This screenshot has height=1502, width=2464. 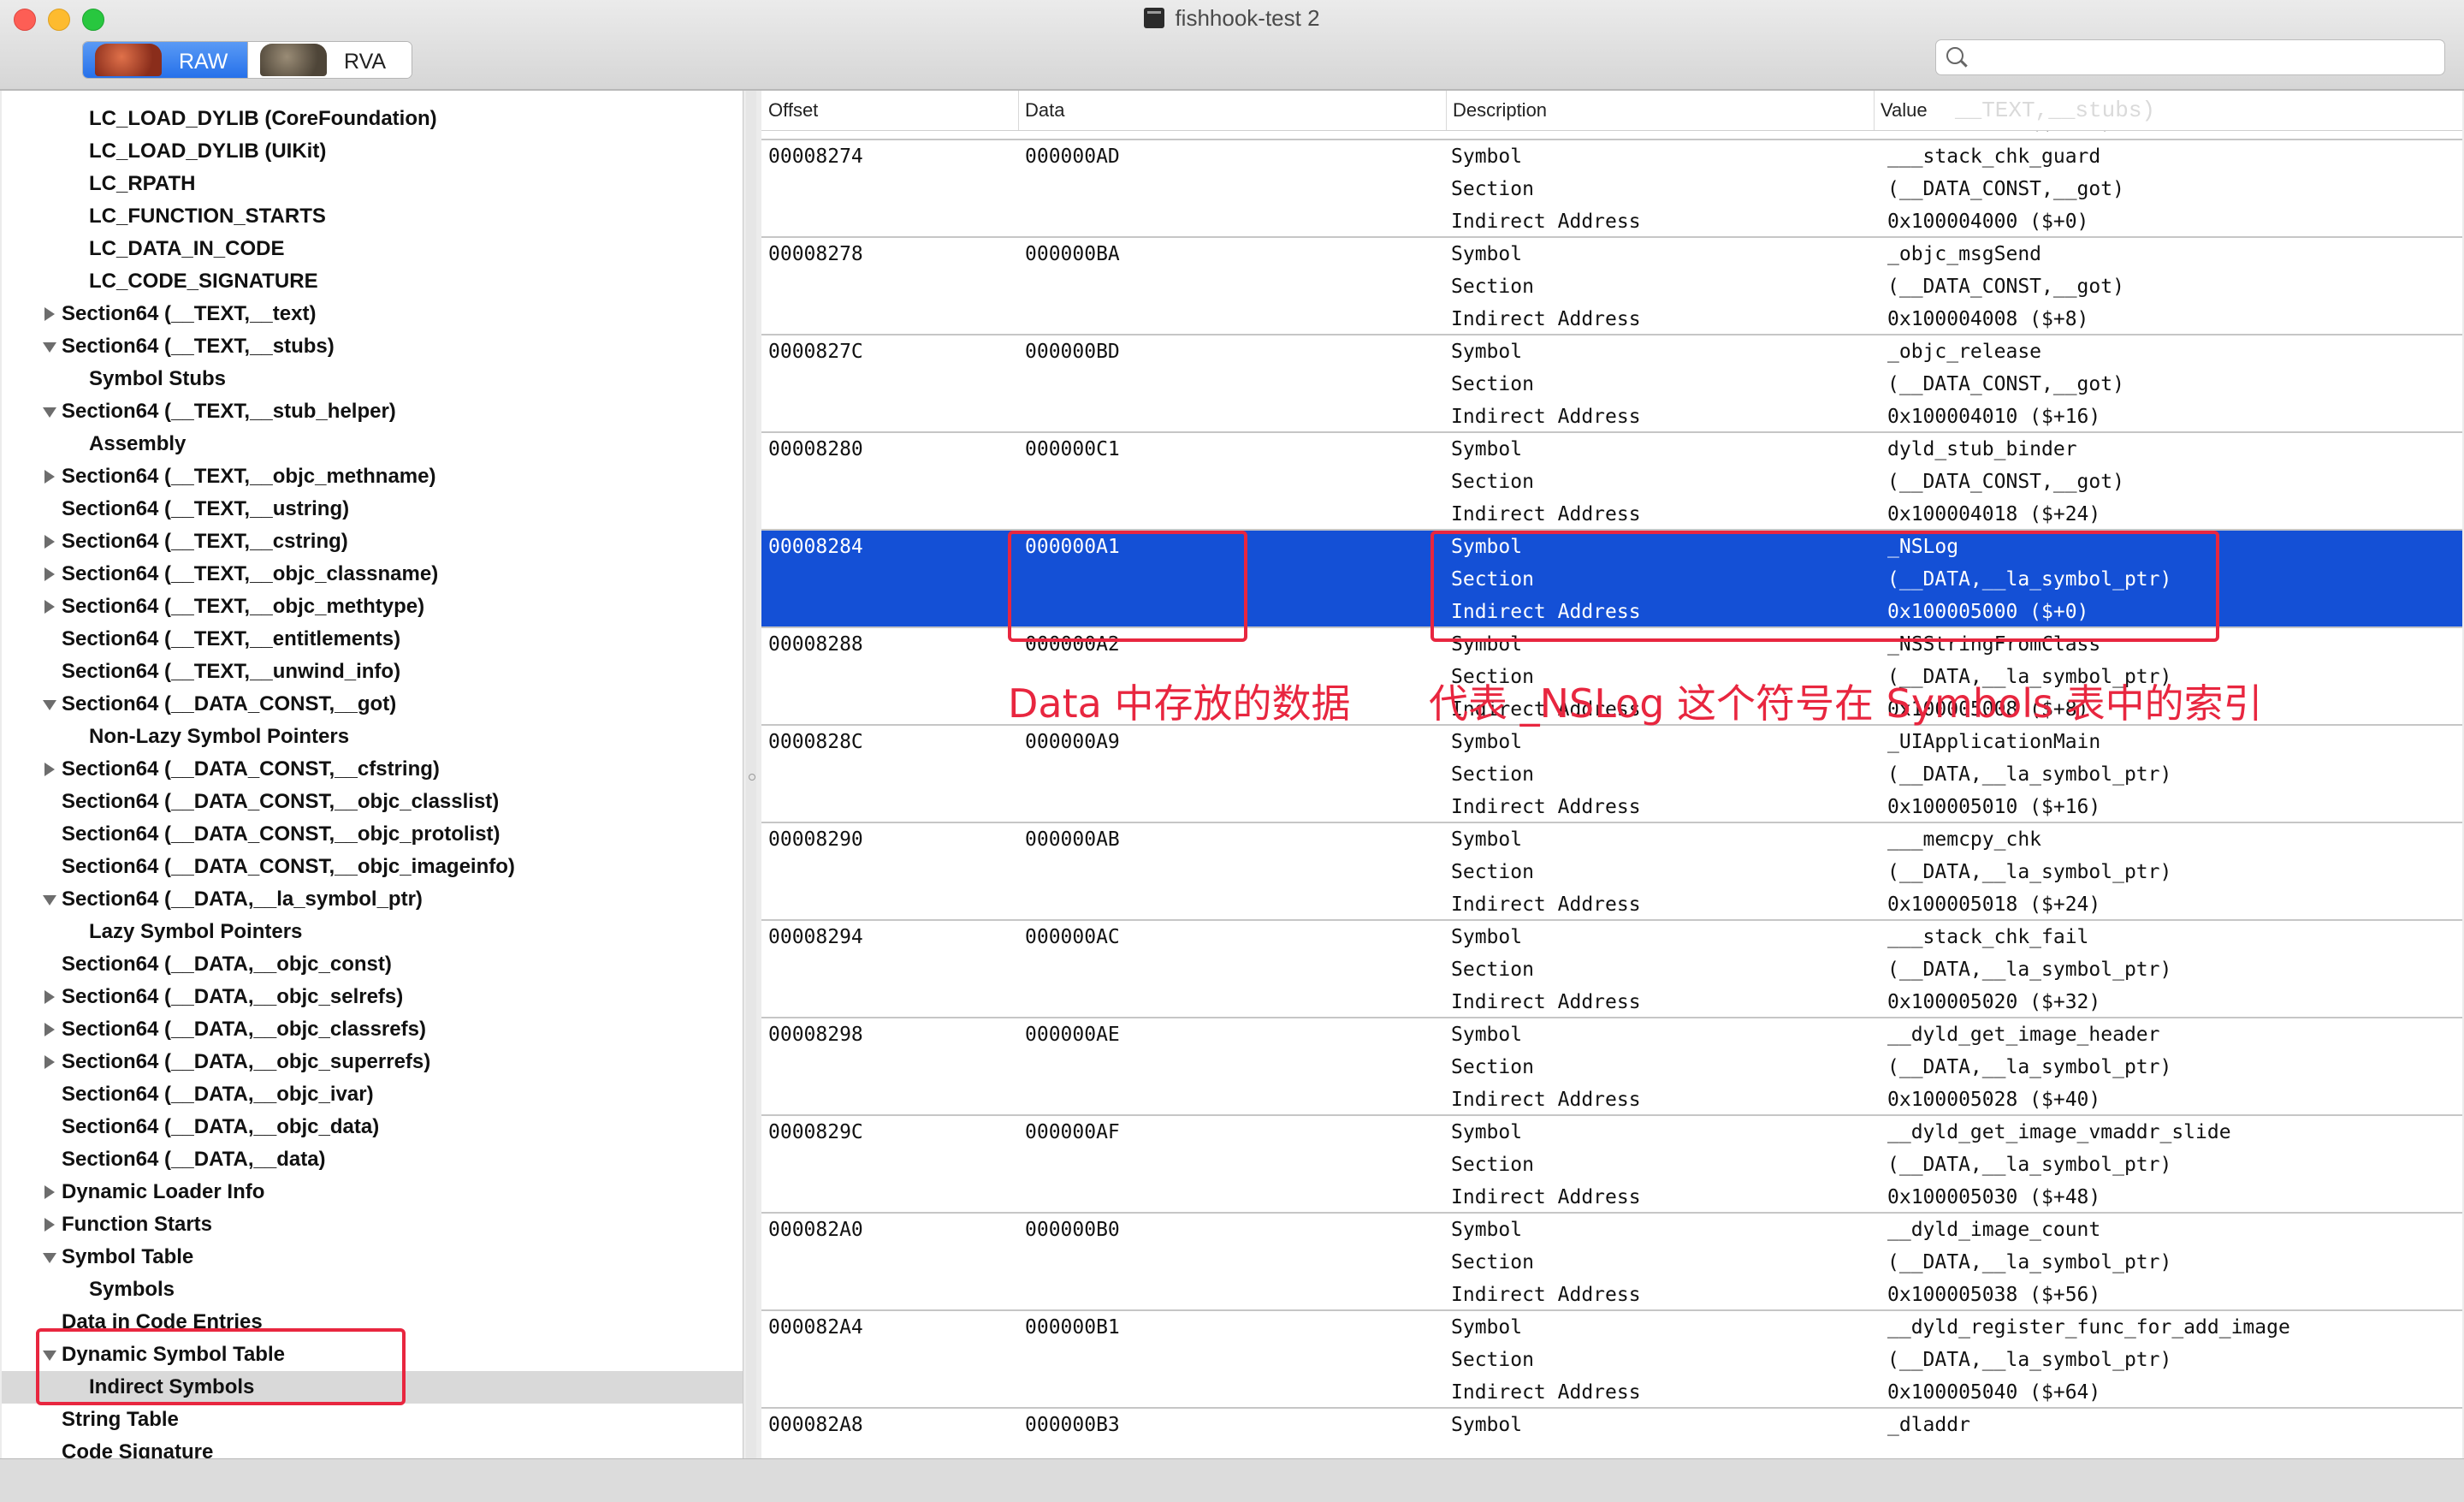 What do you see at coordinates (1492, 872) in the screenshot?
I see `description-cell: Section` at bounding box center [1492, 872].